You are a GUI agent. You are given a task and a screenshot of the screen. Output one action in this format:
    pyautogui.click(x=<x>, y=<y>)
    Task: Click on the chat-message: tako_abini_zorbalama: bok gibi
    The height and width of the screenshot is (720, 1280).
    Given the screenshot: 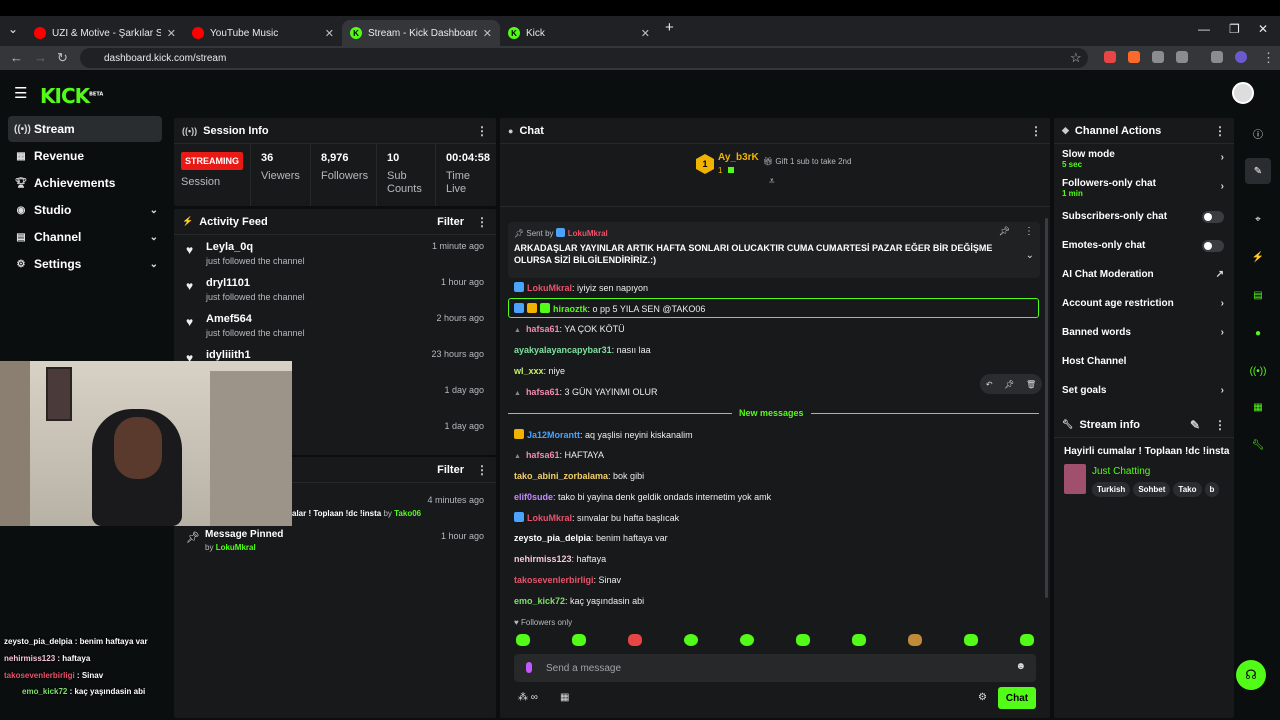 What is the action you would take?
    pyautogui.click(x=579, y=476)
    